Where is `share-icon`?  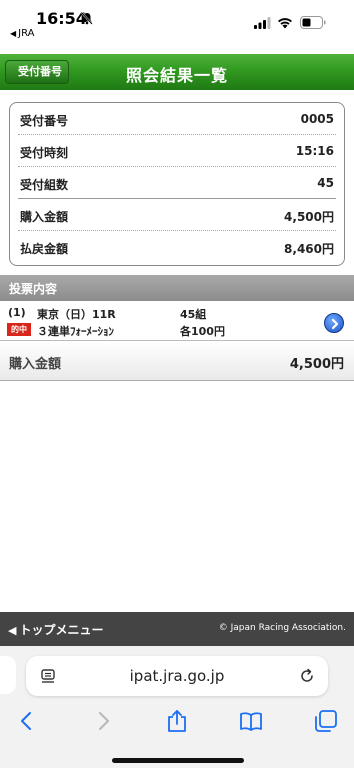
share-icon is located at coordinates (177, 721).